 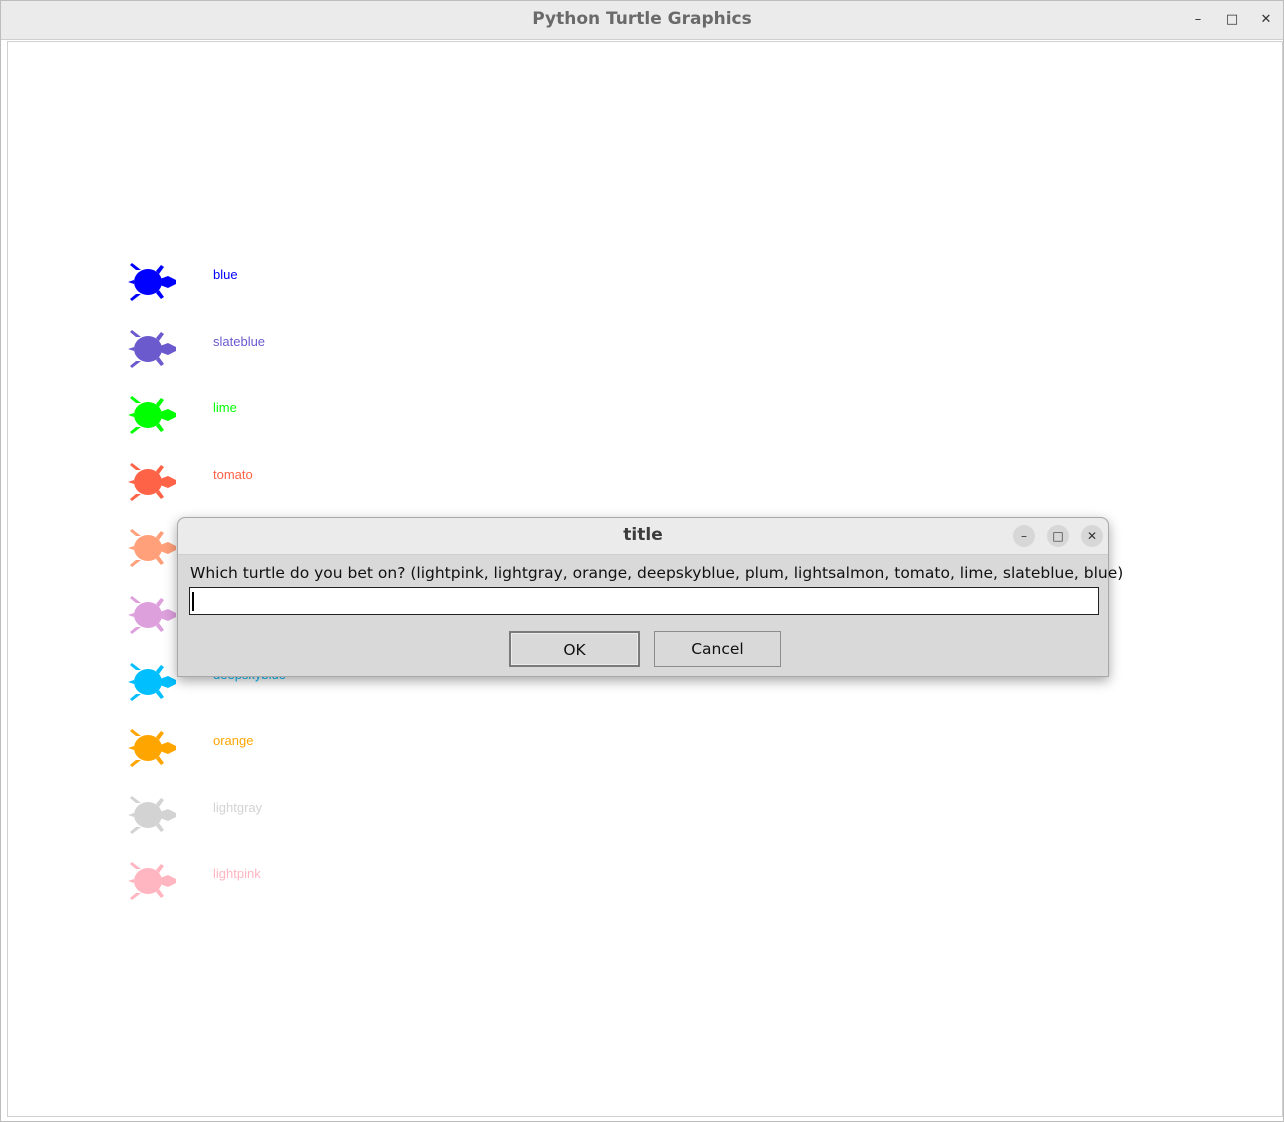 What do you see at coordinates (233, 474) in the screenshot?
I see `turtle-label-tomato: tomato` at bounding box center [233, 474].